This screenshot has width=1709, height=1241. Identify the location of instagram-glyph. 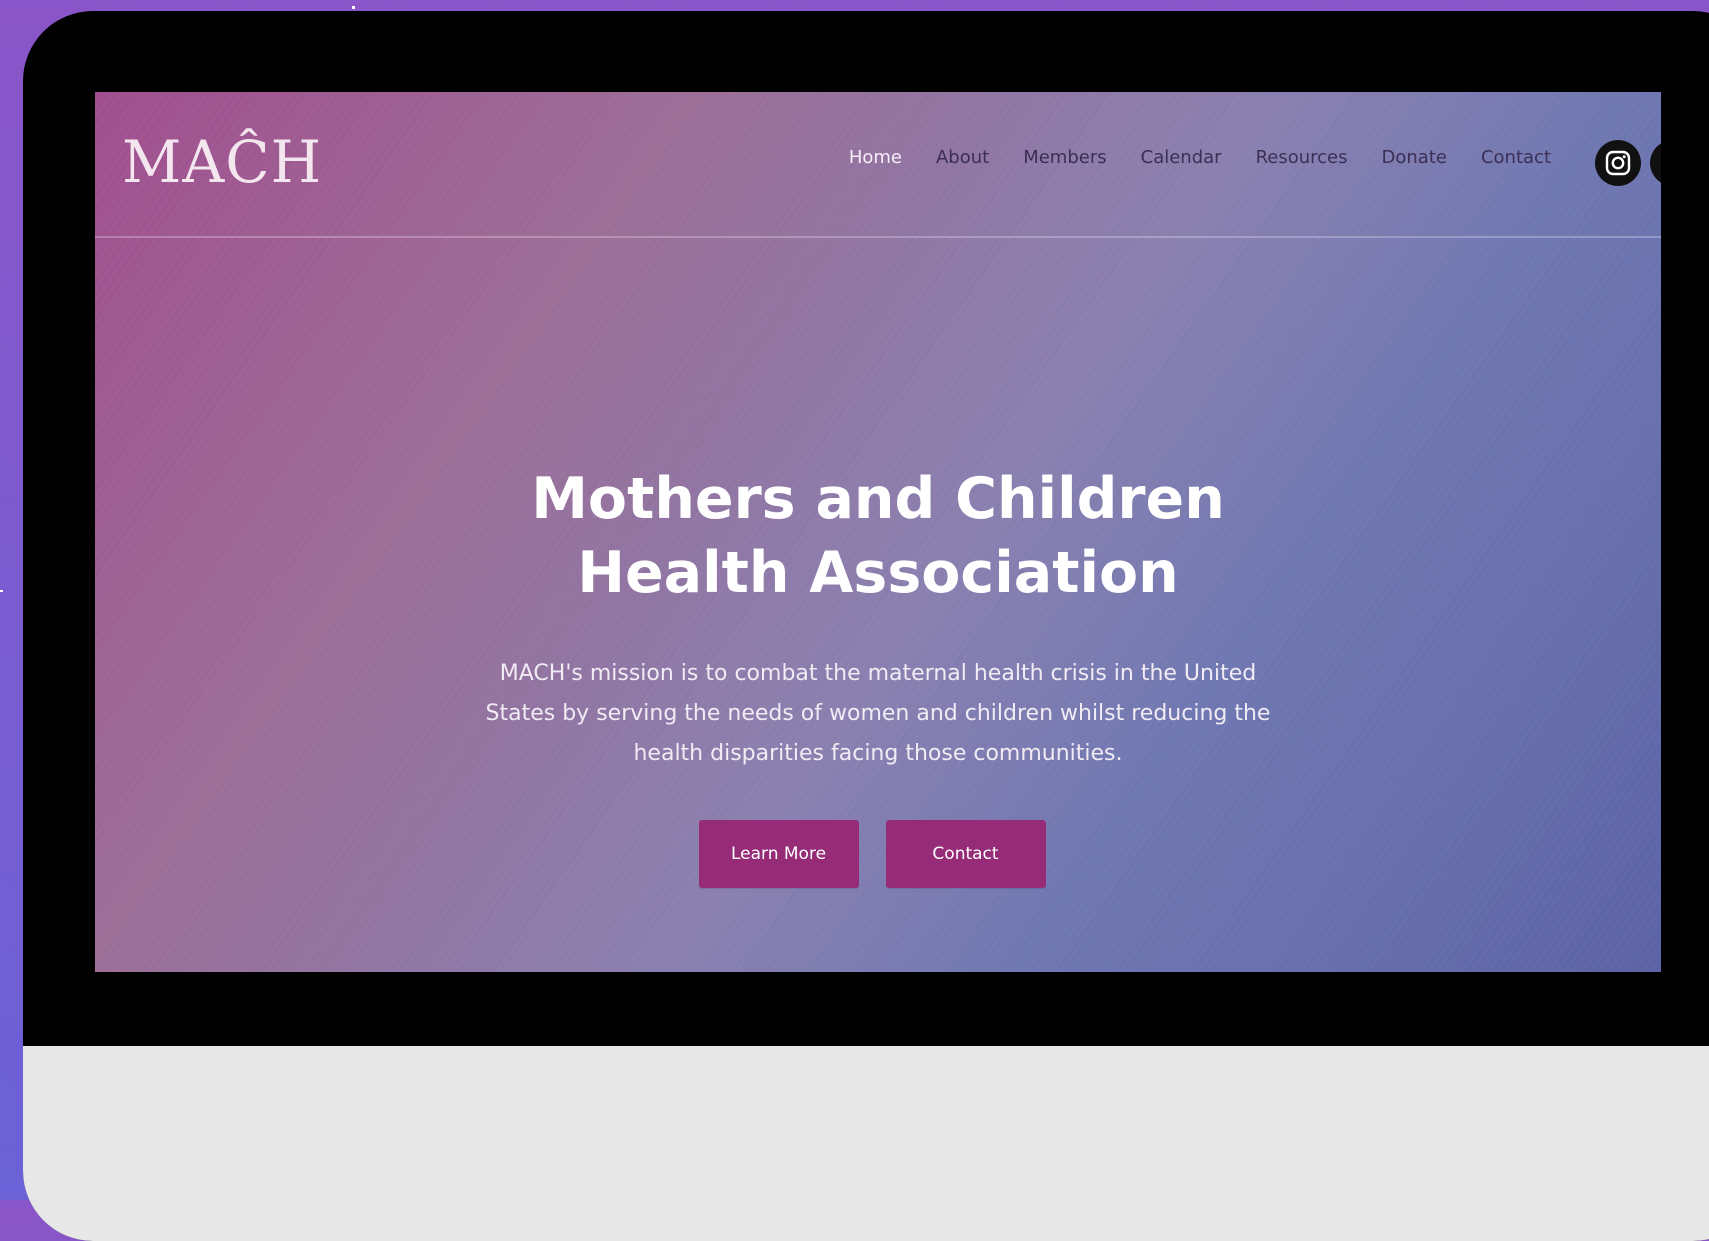
(1618, 163).